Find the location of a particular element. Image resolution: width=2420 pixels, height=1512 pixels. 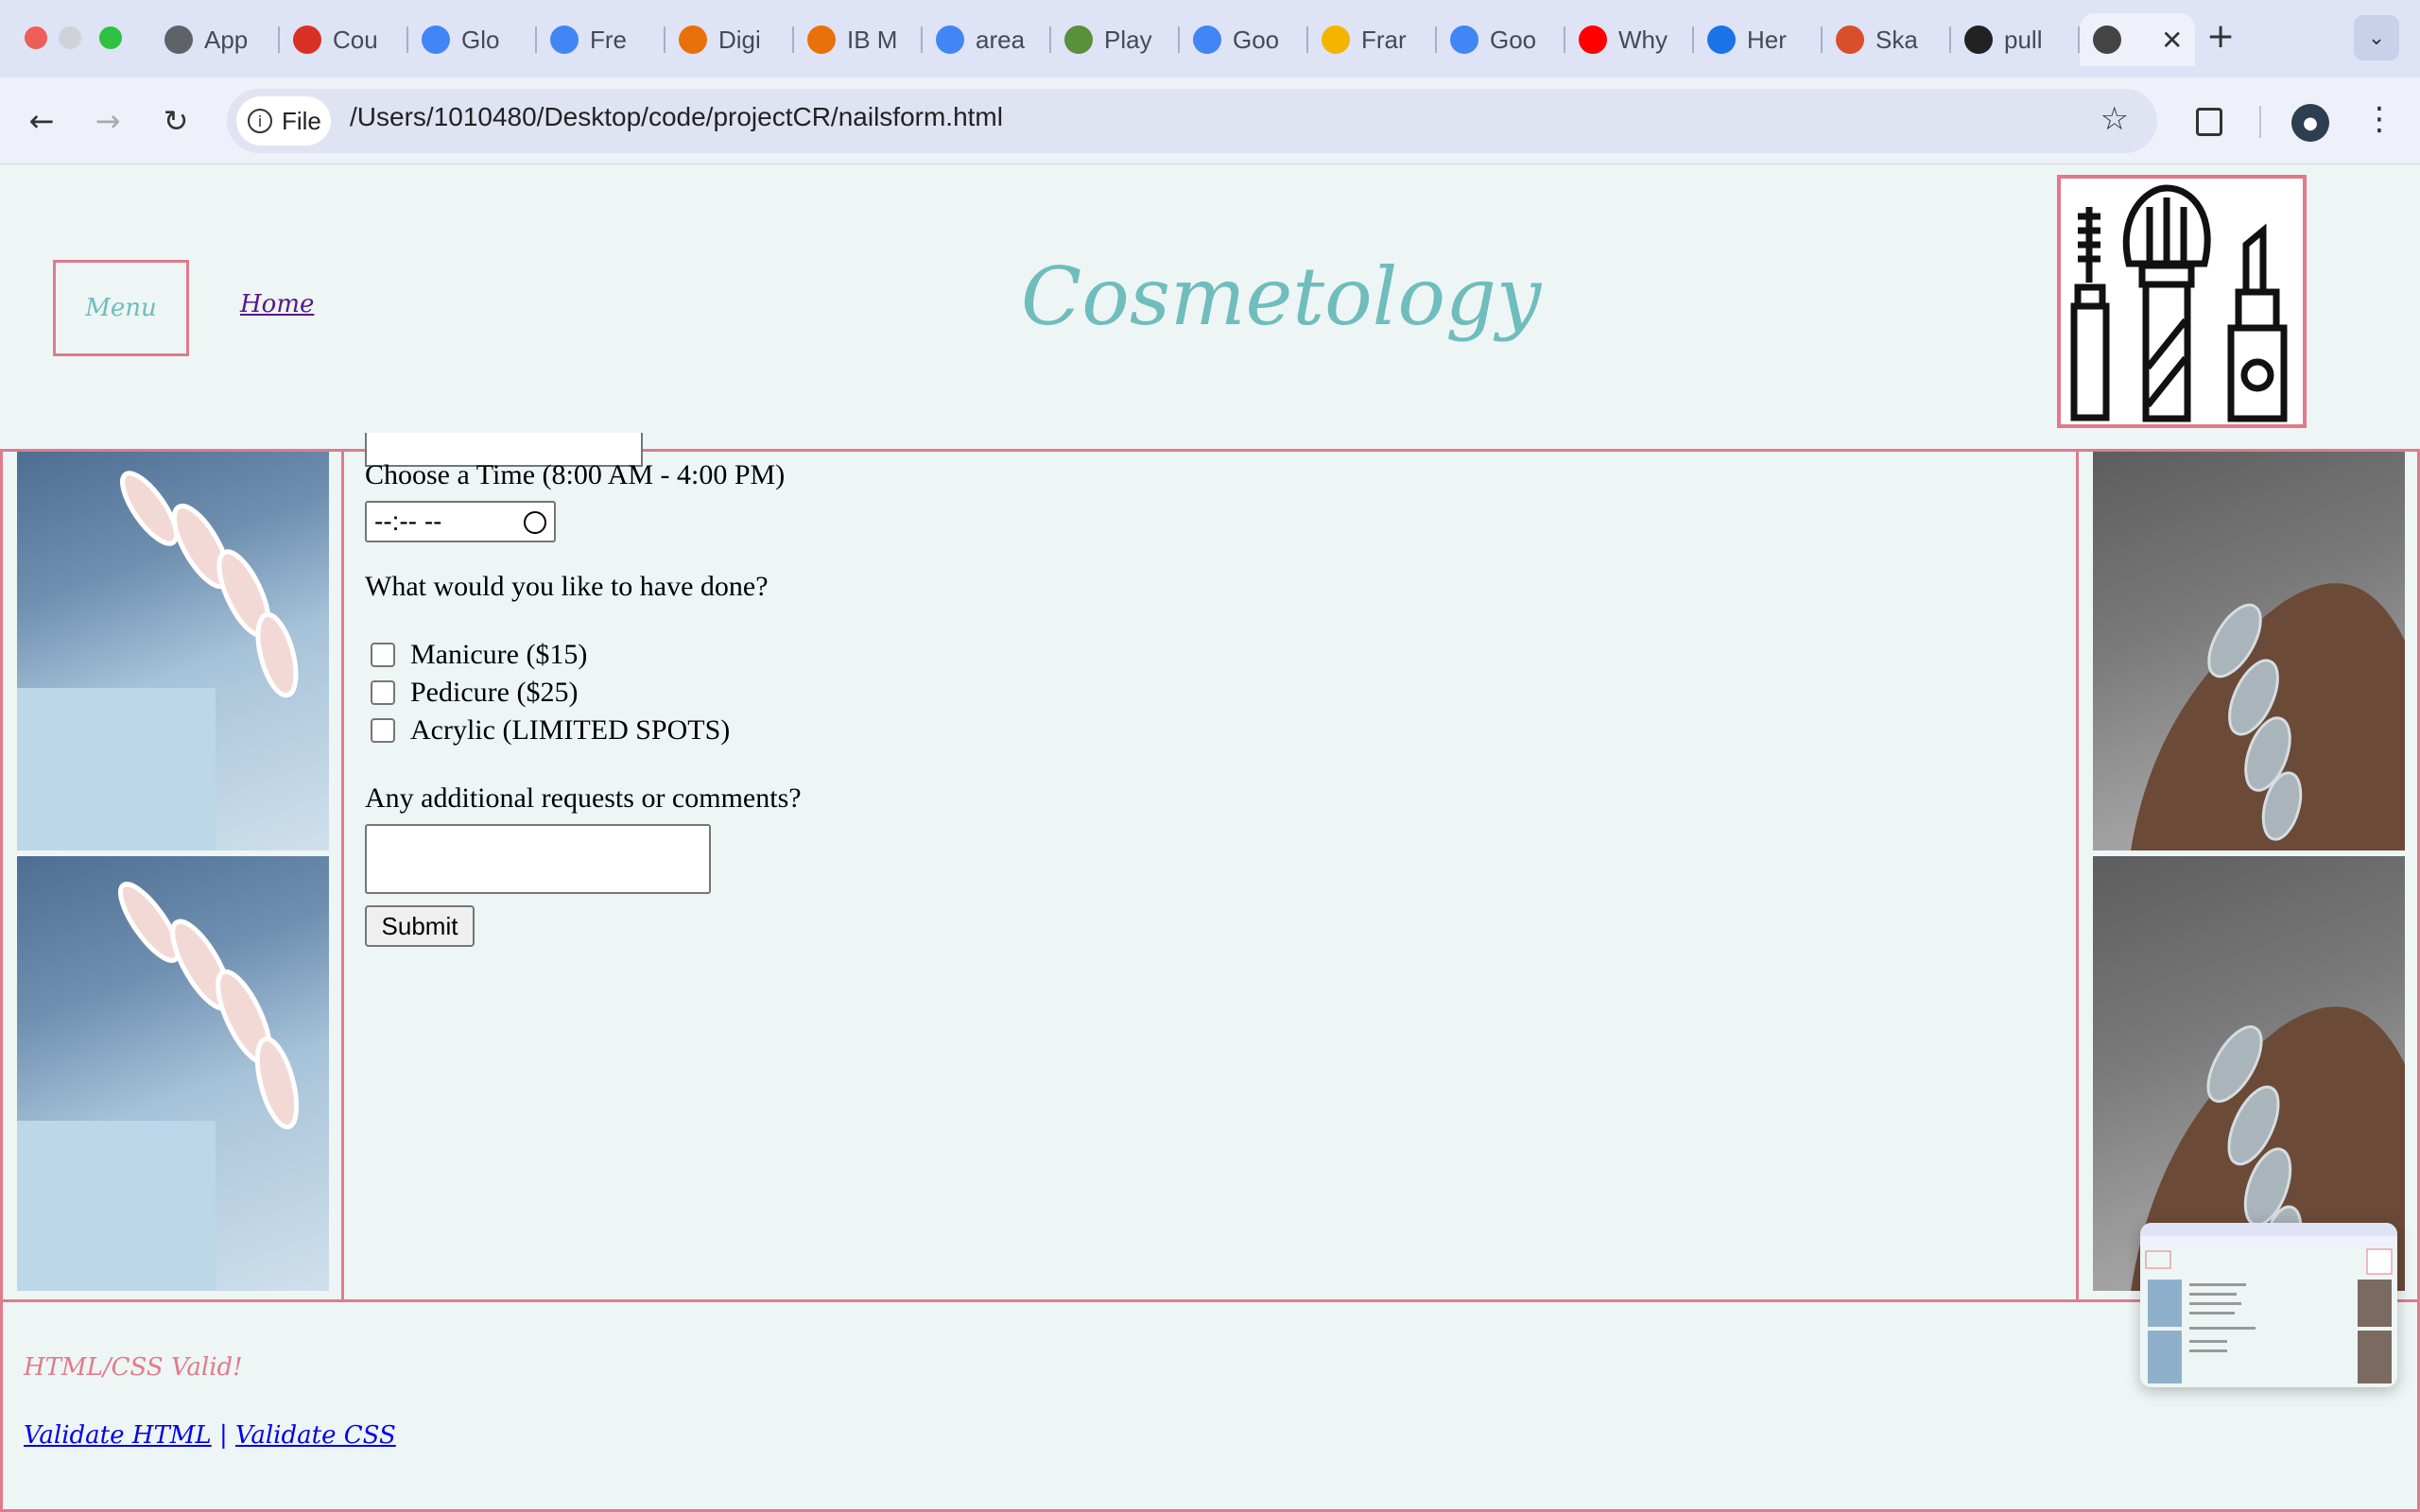

browser-tab: IB M is located at coordinates (858, 39).